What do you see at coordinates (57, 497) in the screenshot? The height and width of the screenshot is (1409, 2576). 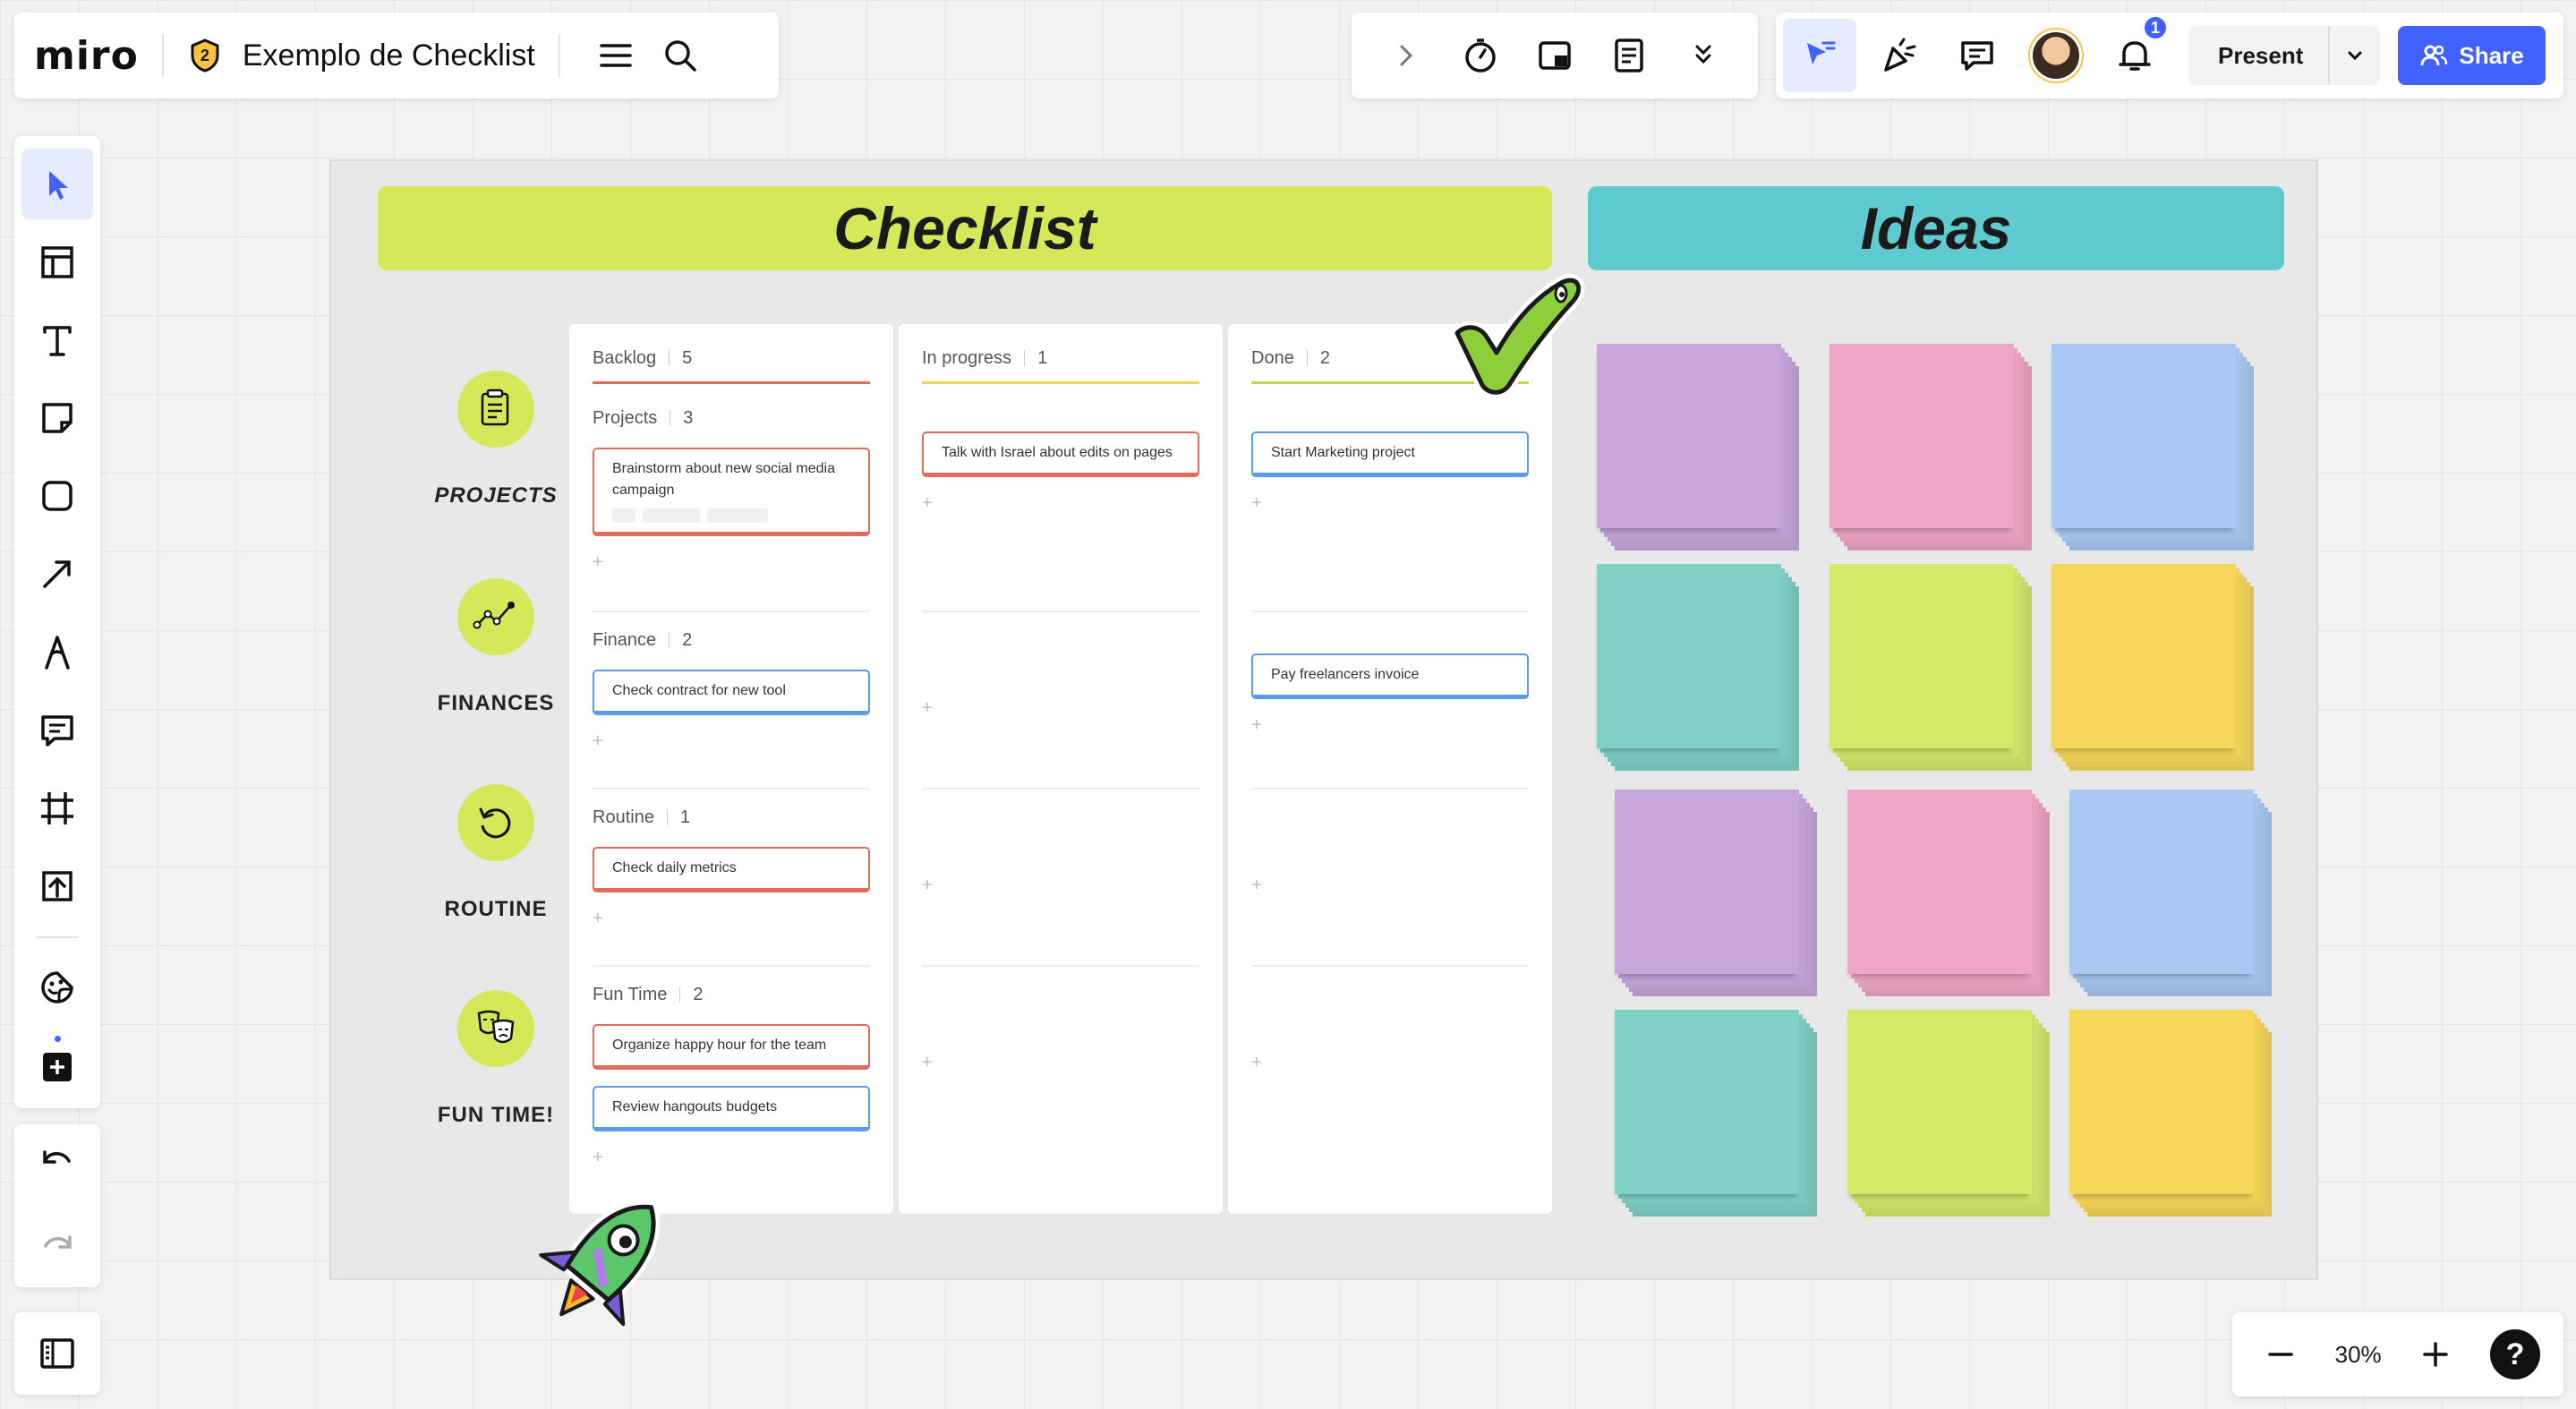 I see `shapes-tool` at bounding box center [57, 497].